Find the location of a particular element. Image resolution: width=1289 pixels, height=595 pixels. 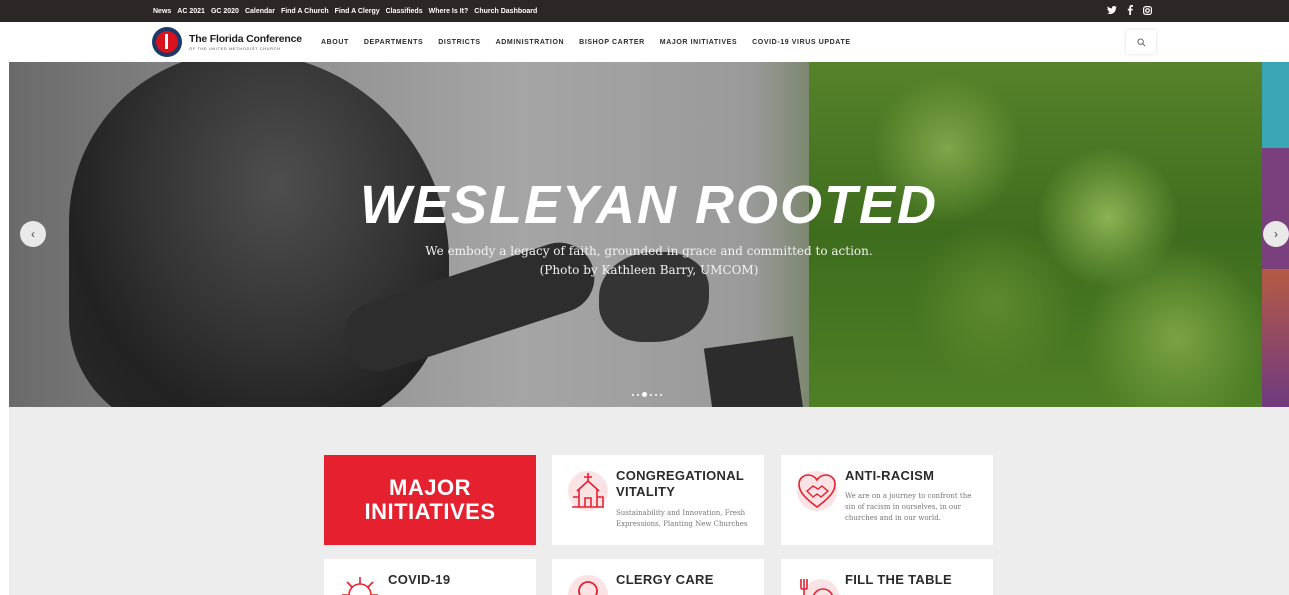

slide-indicators is located at coordinates (647, 394).